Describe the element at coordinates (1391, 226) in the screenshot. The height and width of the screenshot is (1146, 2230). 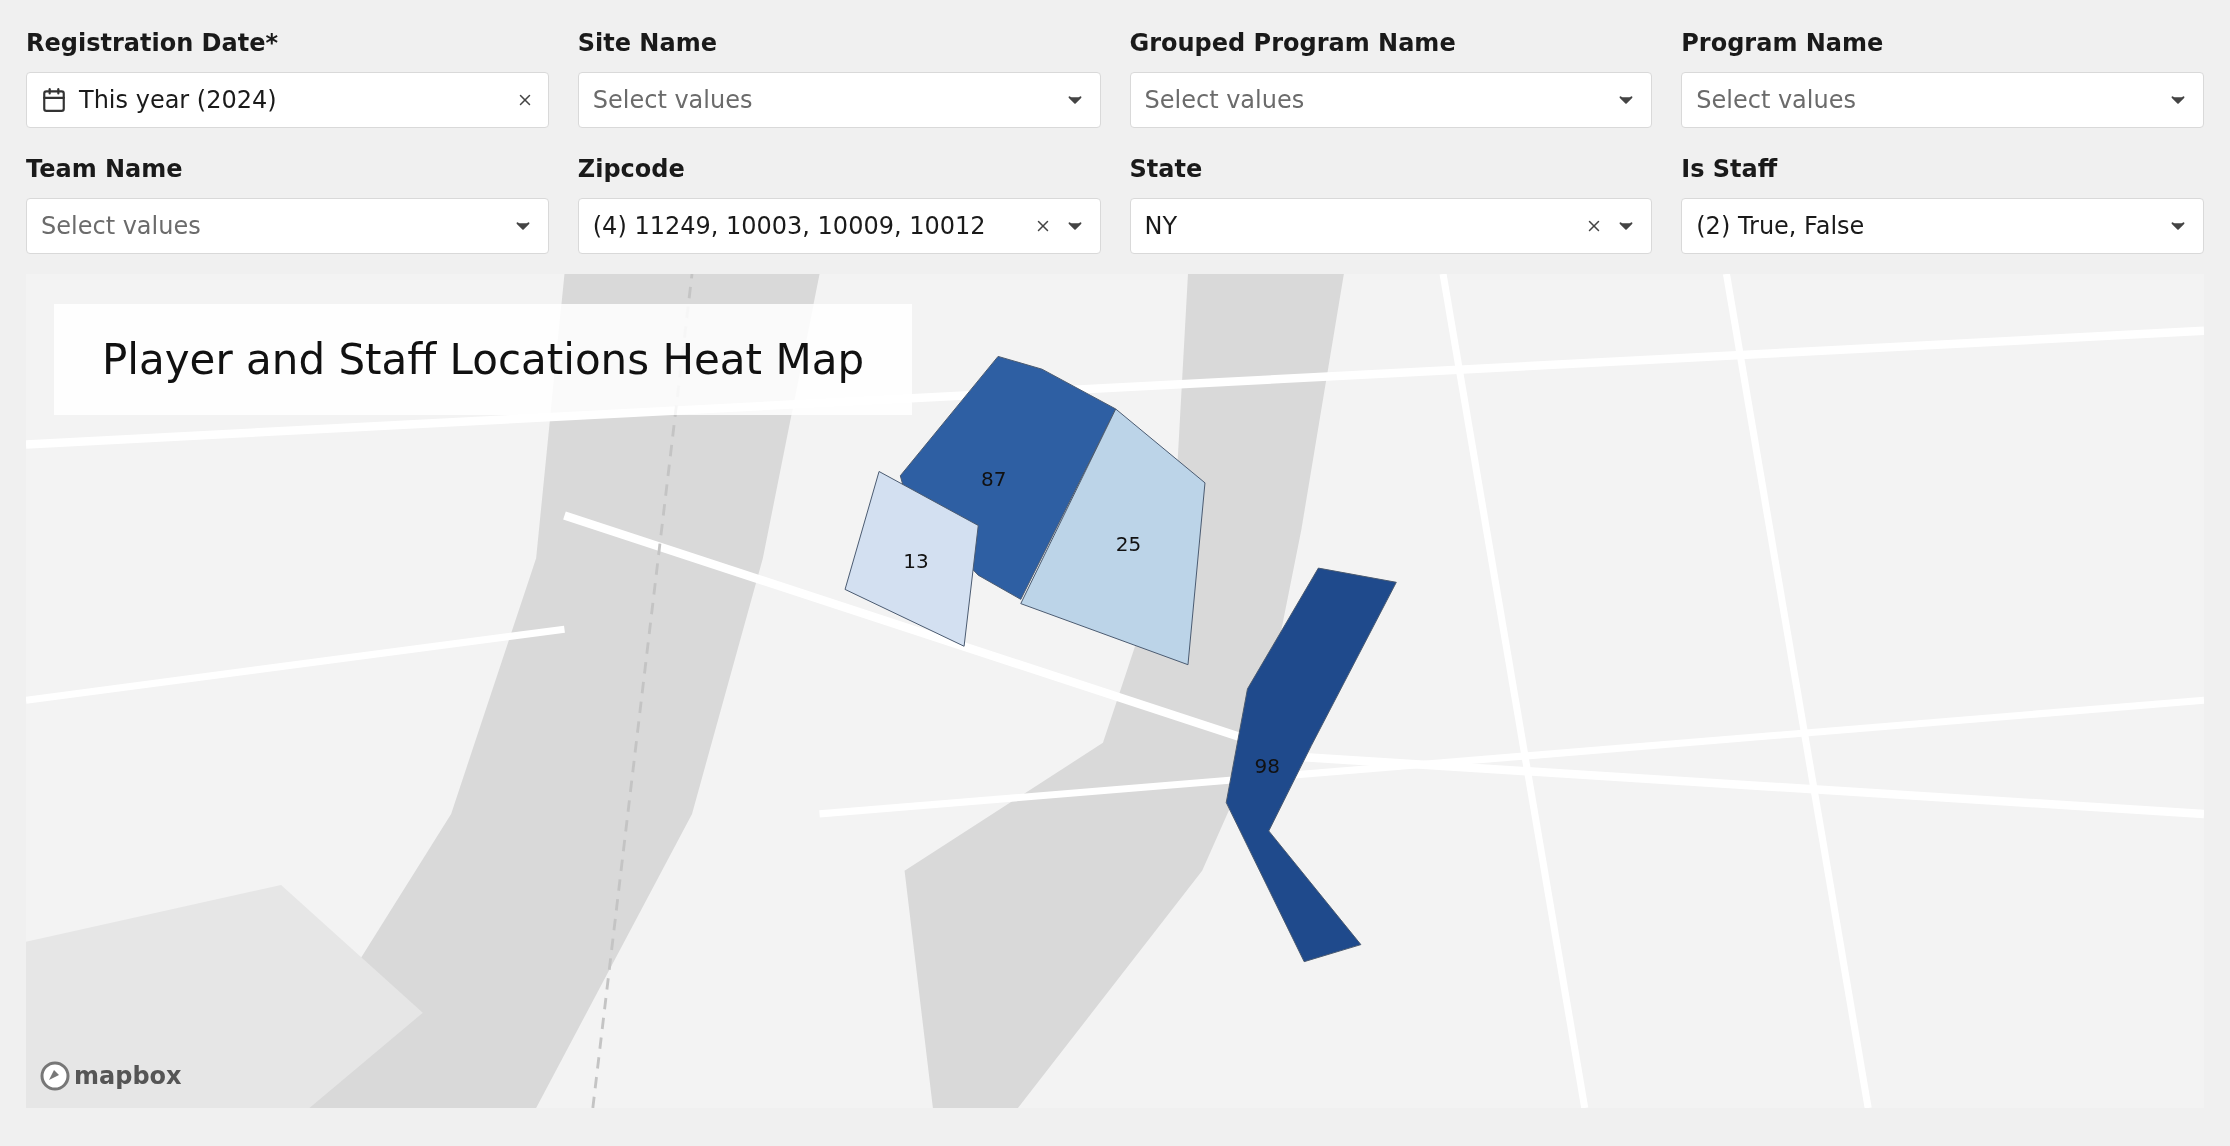
I see `select-field: NY` at that location.